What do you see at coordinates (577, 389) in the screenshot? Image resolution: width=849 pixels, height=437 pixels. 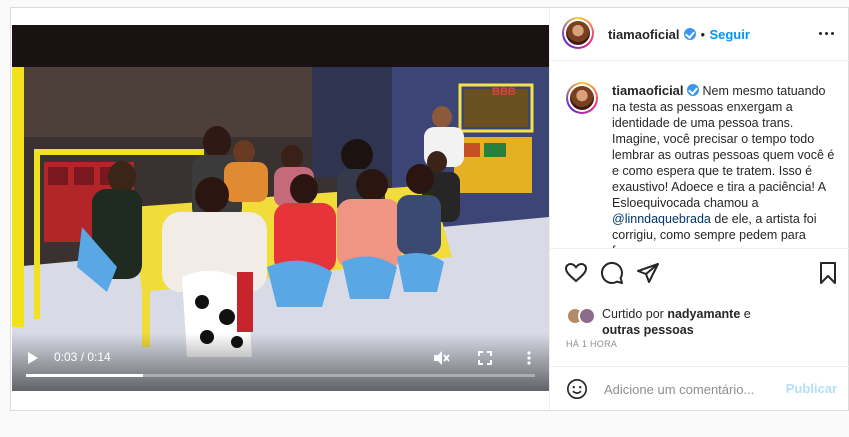 I see `emoji-icon` at bounding box center [577, 389].